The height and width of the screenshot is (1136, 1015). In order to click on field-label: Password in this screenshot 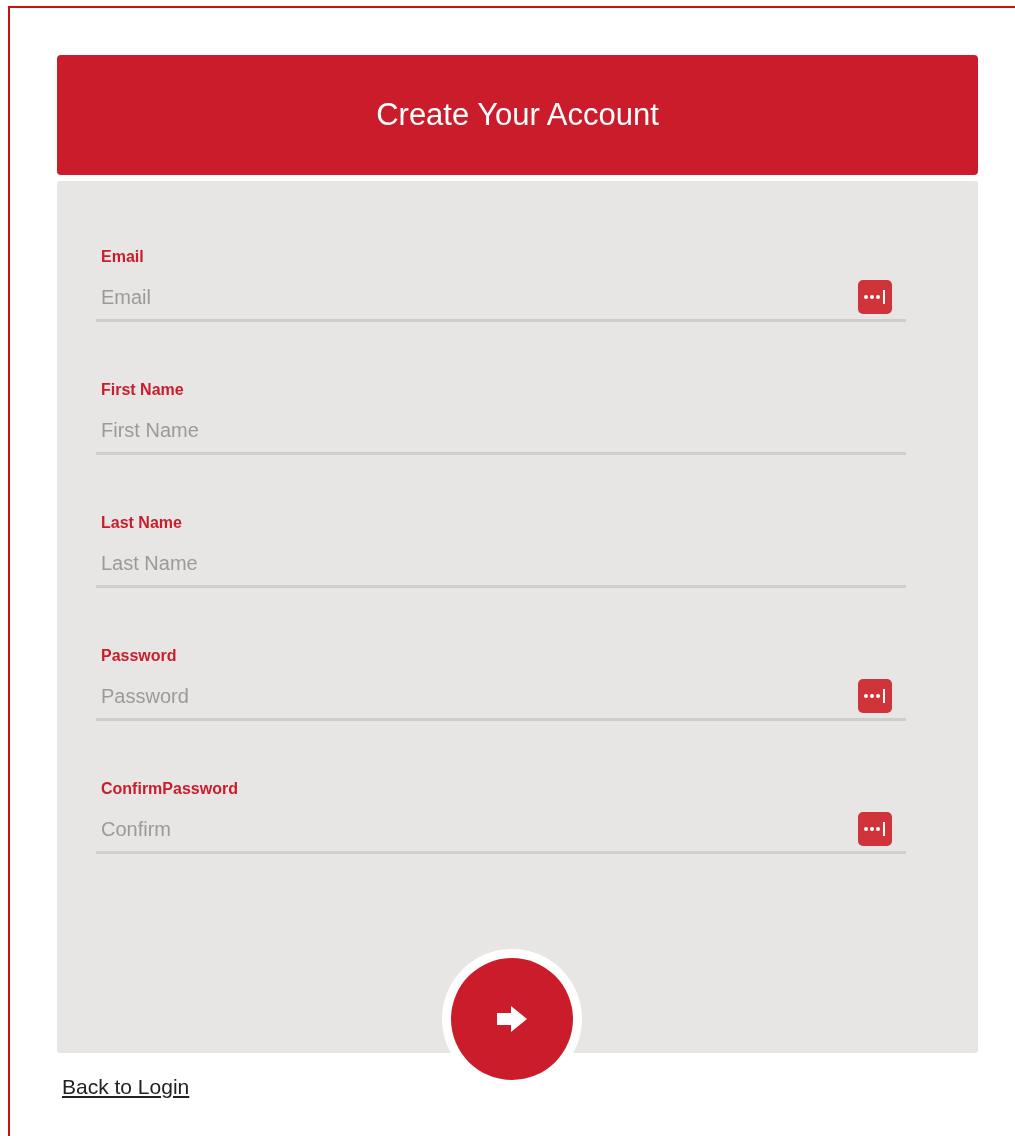, I will do `click(139, 656)`.